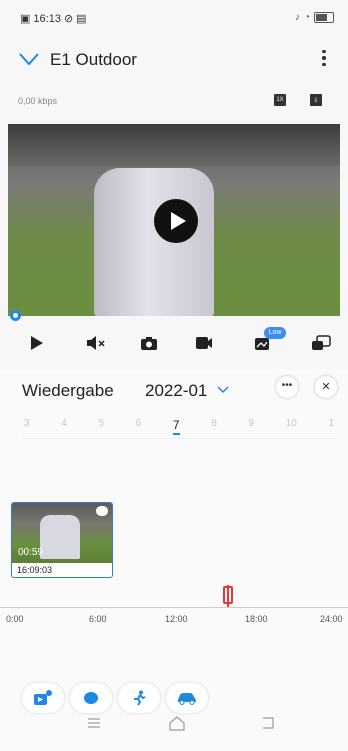  I want to click on day-item: 6, so click(139, 426).